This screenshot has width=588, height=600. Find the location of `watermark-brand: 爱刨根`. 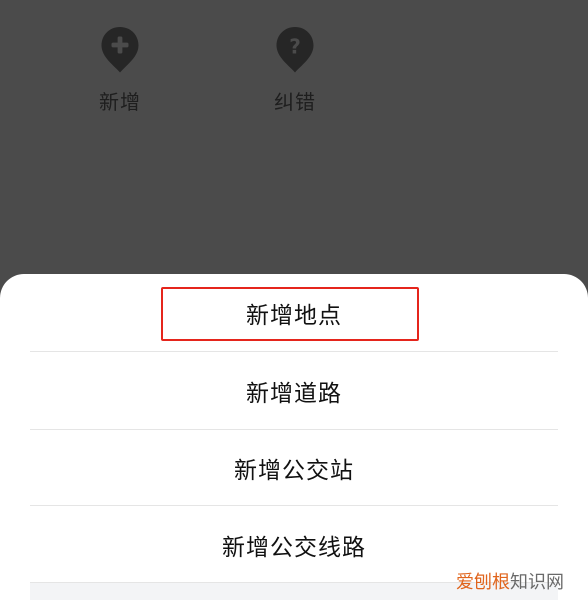

watermark-brand: 爱刨根 is located at coordinates (483, 582).